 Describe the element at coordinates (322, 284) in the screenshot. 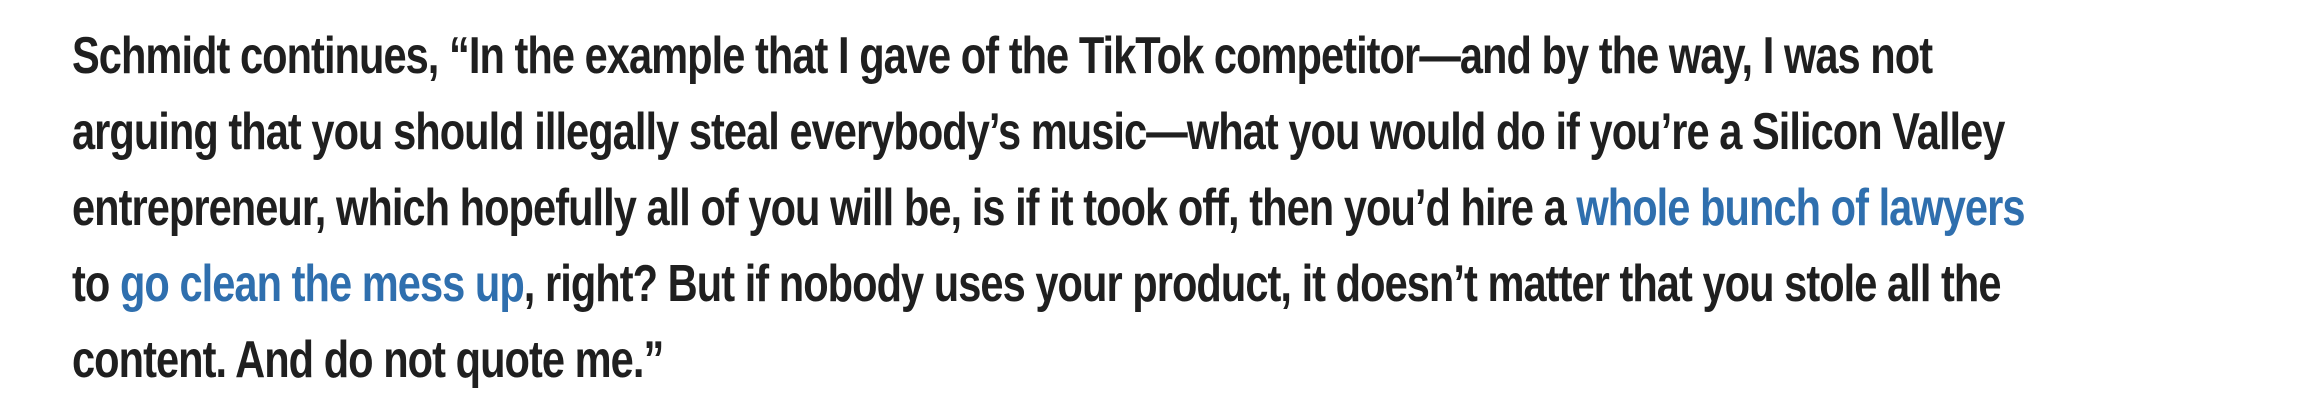

I see `go-clean-the-mess-up-link: go clean the mess up` at that location.